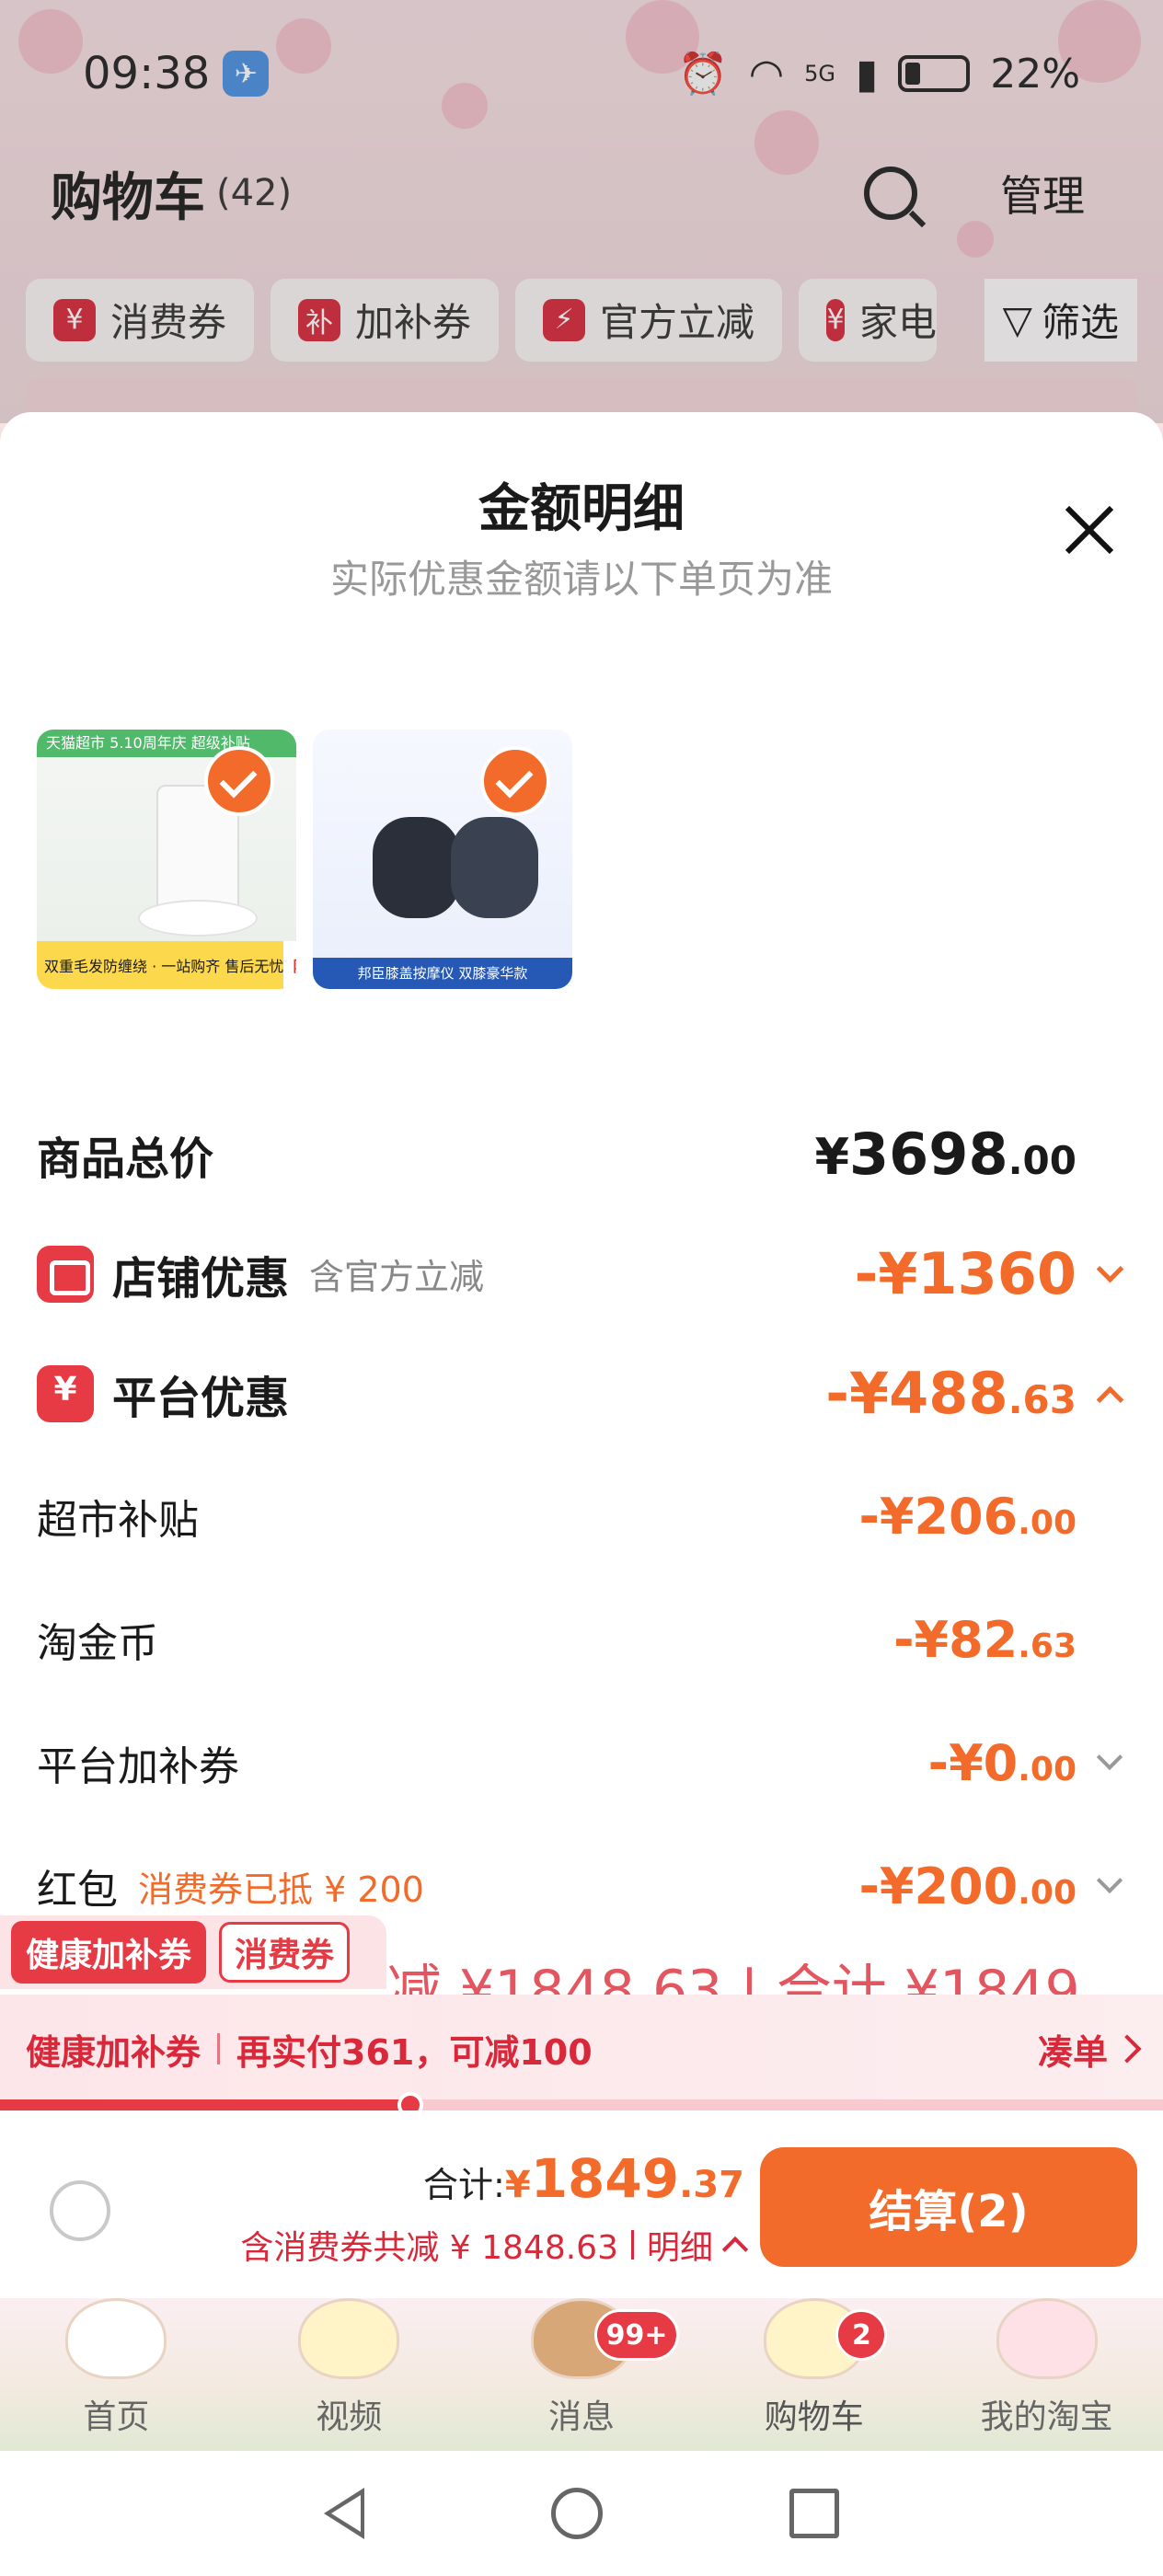 The width and height of the screenshot is (1163, 2576). Describe the element at coordinates (711, 2185) in the screenshot. I see `total-dec: .37` at that location.